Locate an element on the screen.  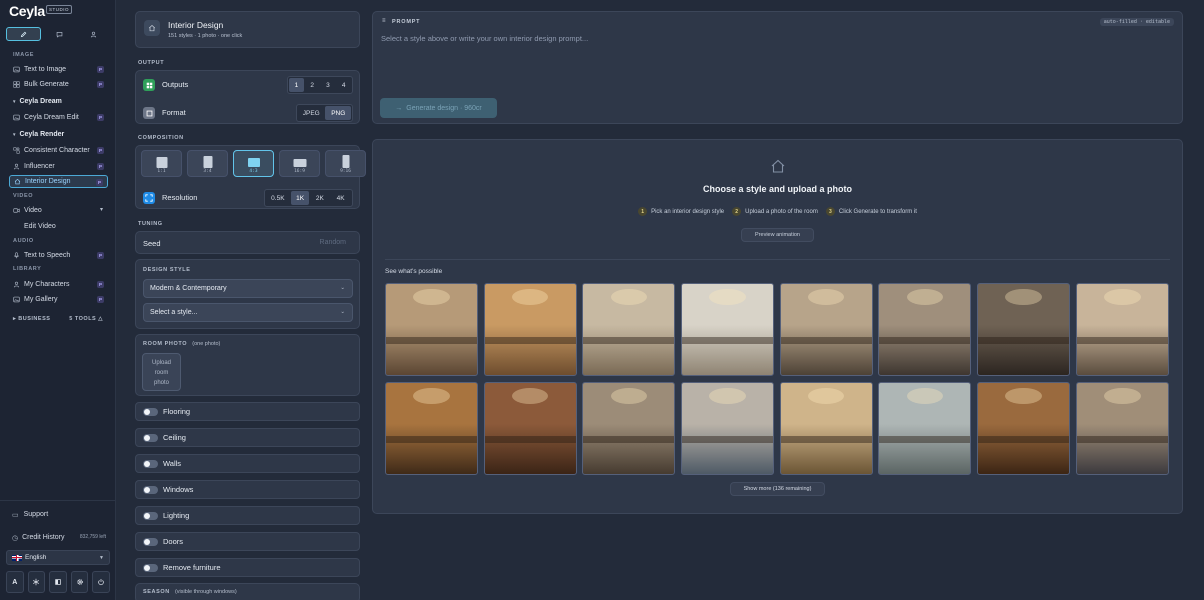
outputs-option-3: 3 is located at coordinates (328, 85).